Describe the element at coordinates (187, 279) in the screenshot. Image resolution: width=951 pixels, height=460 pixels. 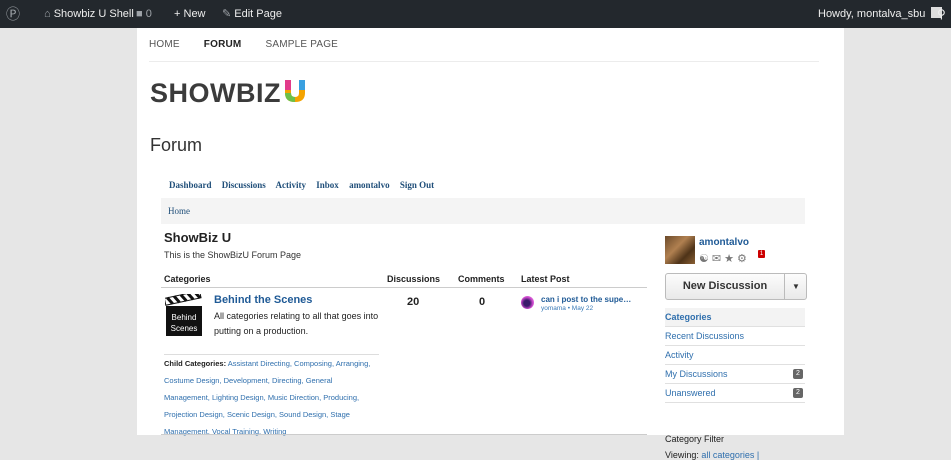
I see `header-categories: Categories` at that location.